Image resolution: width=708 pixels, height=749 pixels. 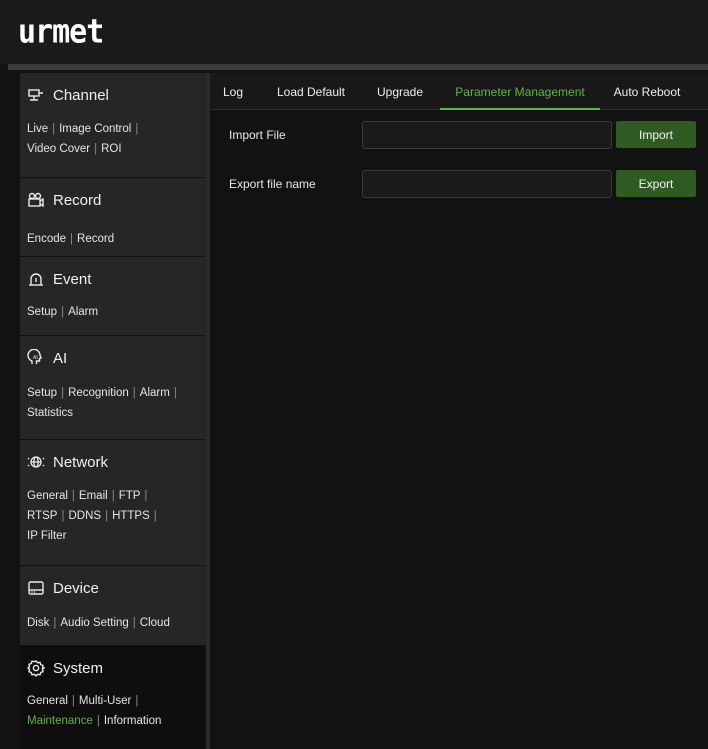 I want to click on sidebar-link-encode: Encode, so click(x=46, y=239).